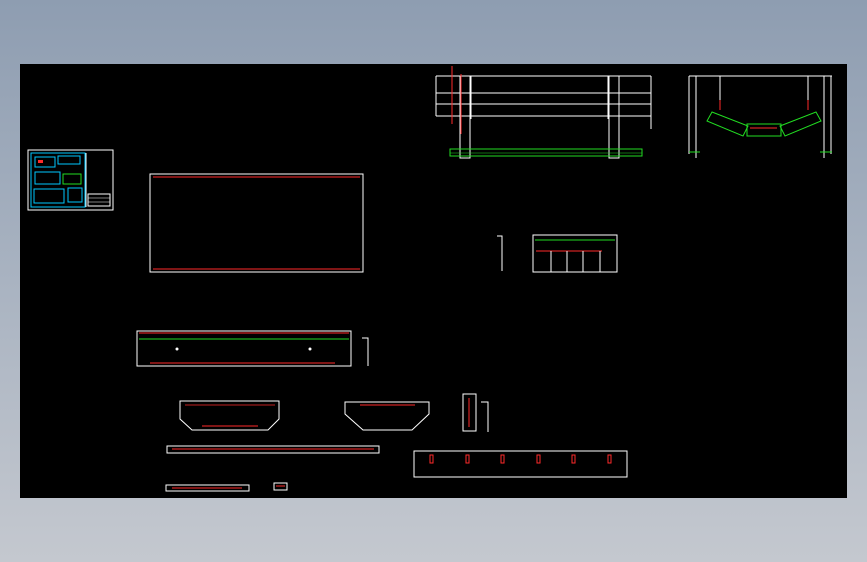  I want to click on front-elevation, so click(543, 112).